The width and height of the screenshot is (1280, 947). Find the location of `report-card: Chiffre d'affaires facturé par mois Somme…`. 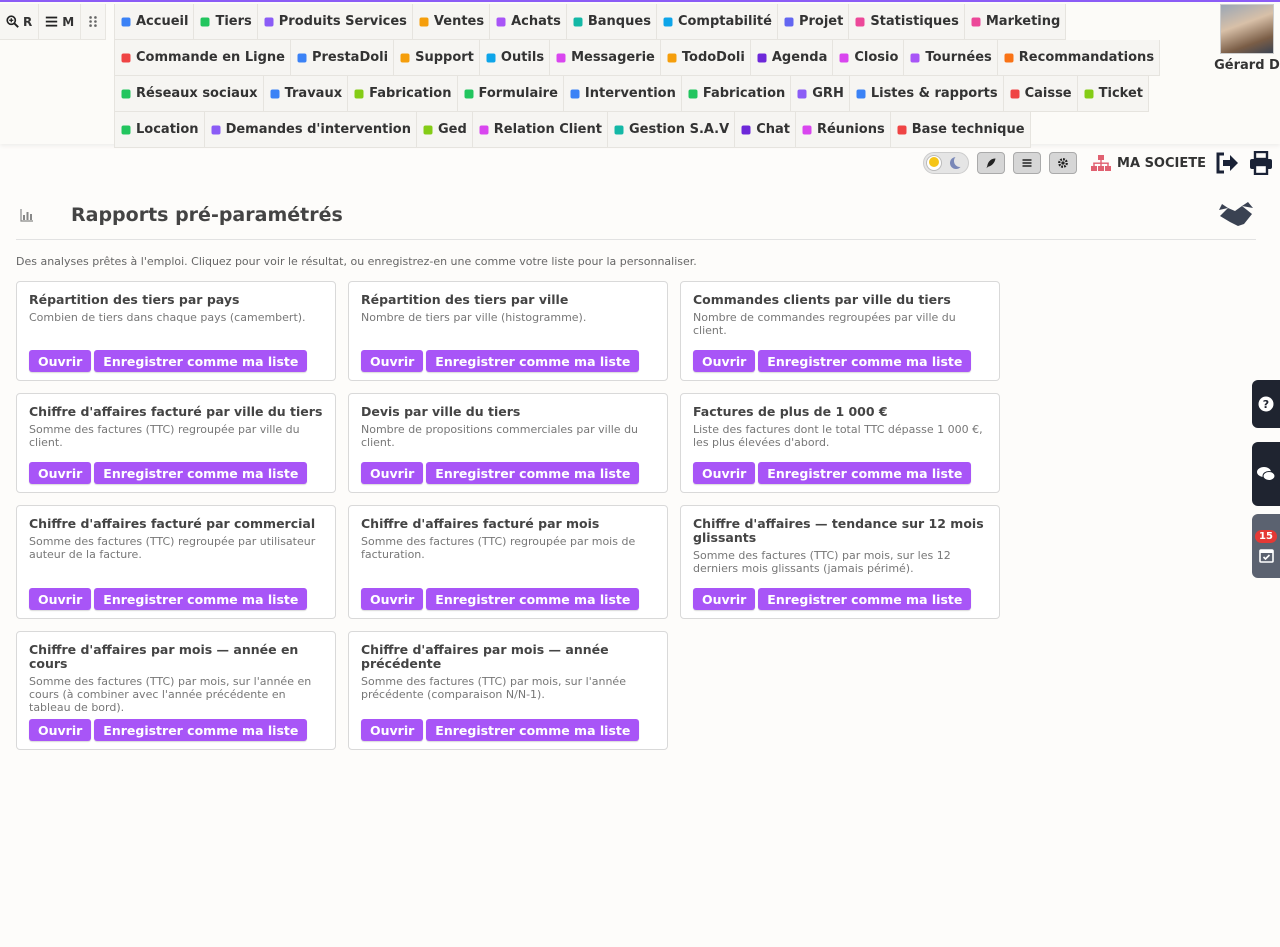

report-card: Chiffre d'affaires facturé par mois Somme… is located at coordinates (508, 562).